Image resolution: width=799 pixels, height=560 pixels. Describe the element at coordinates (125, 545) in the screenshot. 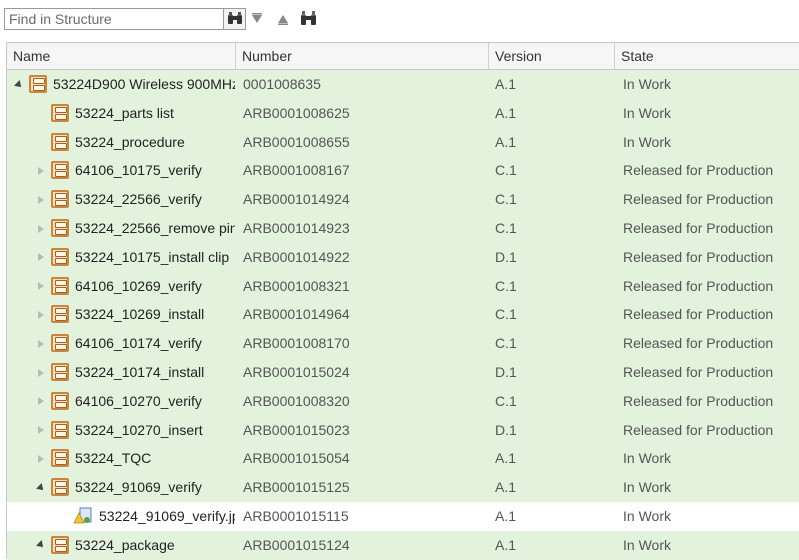

I see `row-name: 53224_package` at that location.